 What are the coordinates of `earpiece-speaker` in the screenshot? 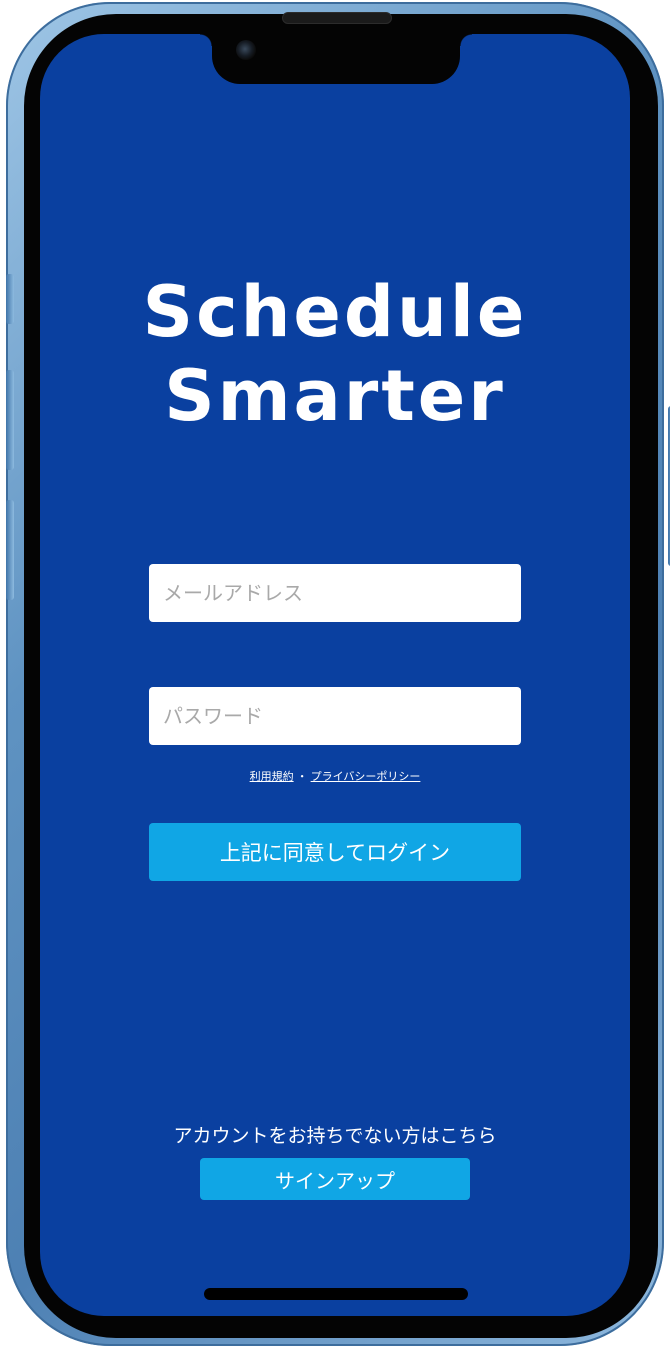 It's located at (337, 18).